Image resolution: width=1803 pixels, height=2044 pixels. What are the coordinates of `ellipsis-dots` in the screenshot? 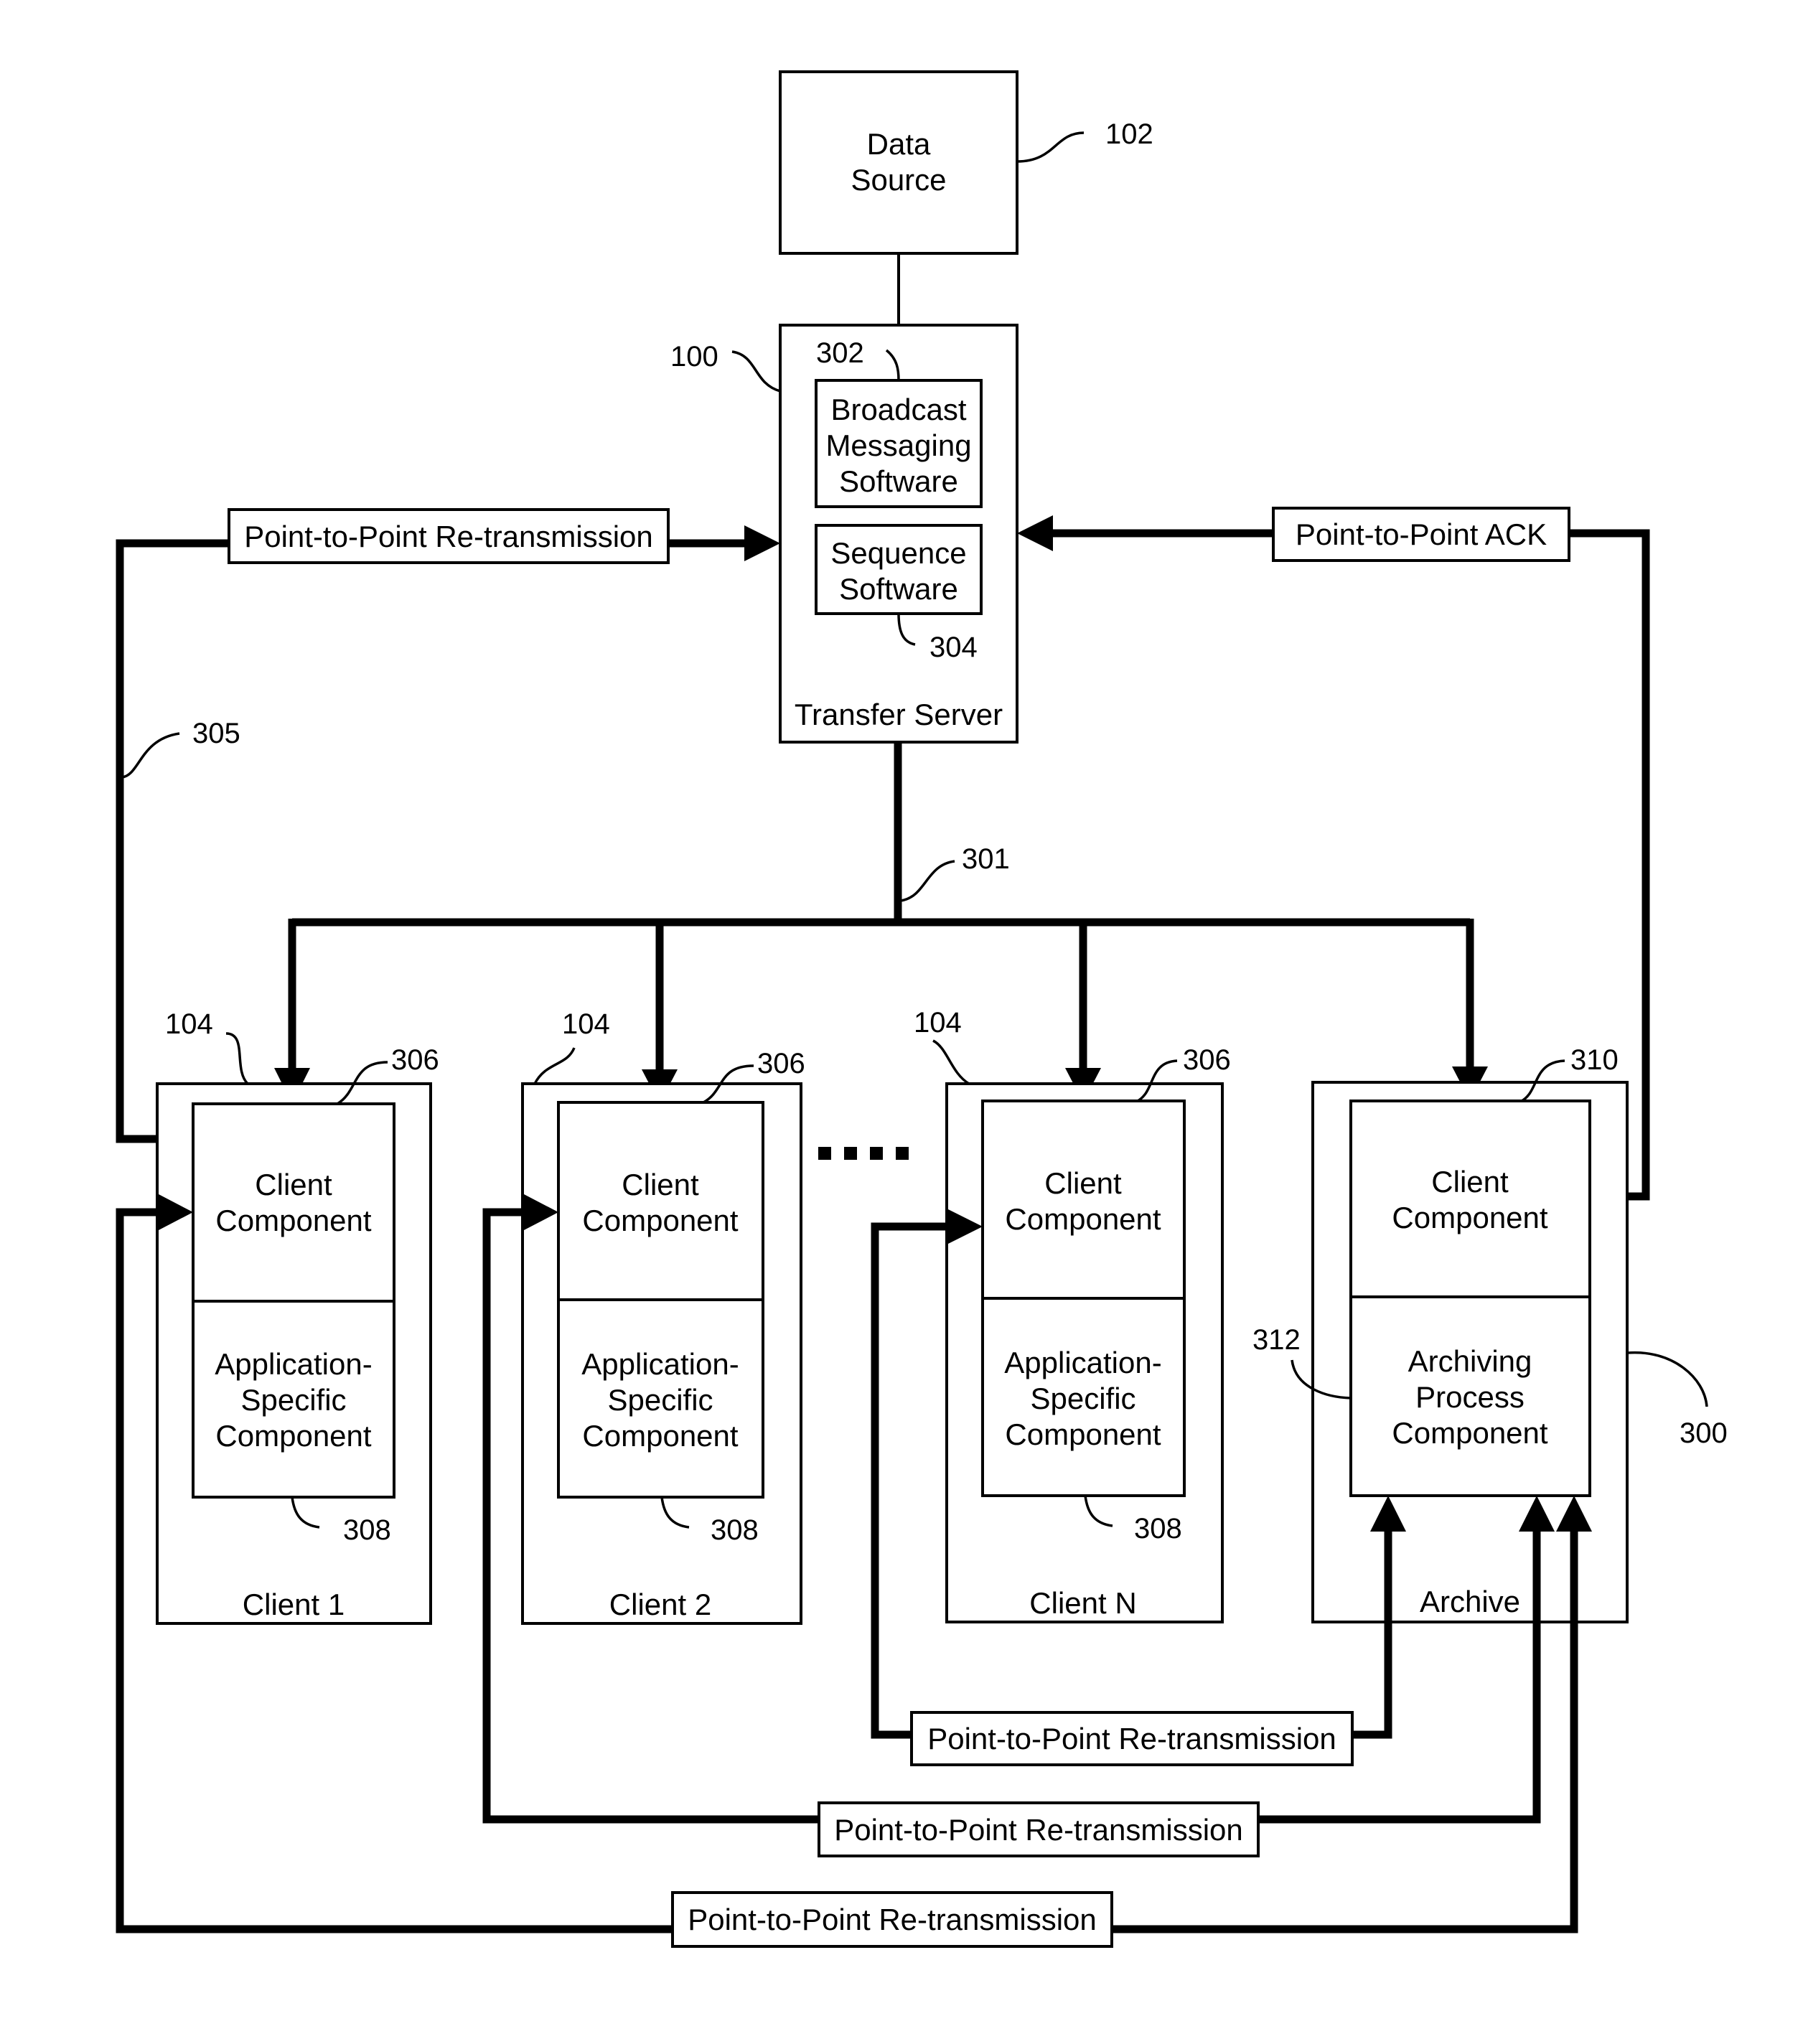 It's located at (864, 1153).